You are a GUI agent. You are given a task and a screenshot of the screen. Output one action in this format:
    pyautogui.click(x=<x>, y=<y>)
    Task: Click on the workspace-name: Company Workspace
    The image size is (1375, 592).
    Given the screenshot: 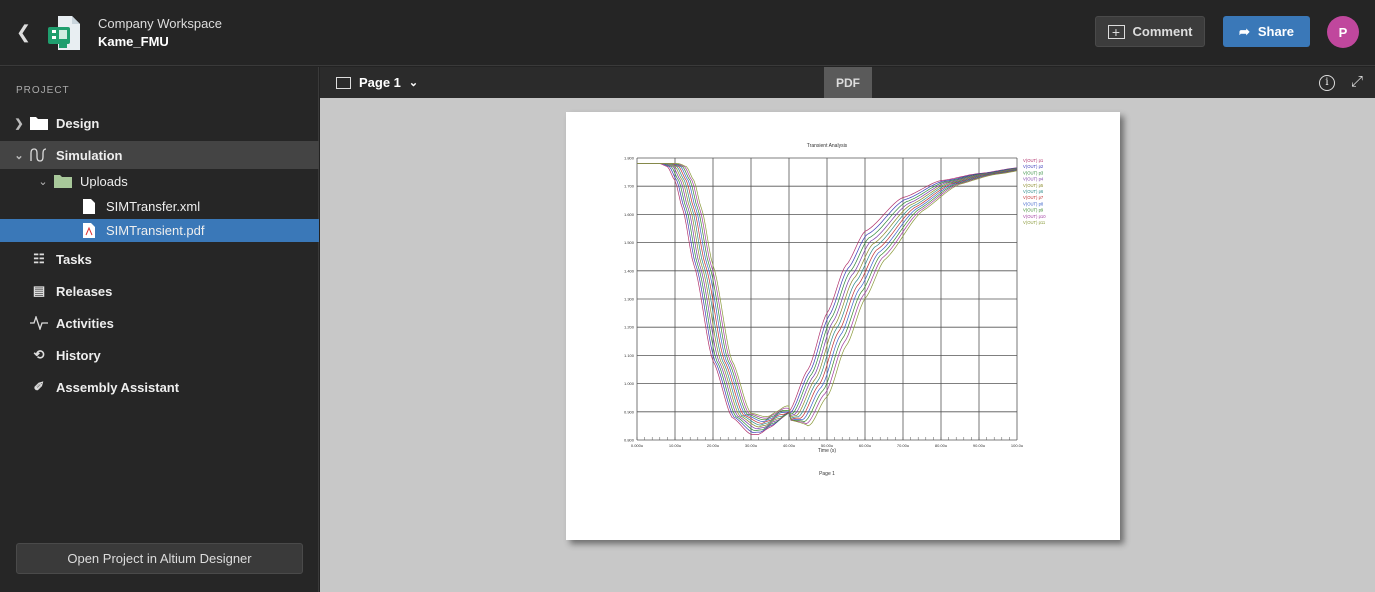 What is the action you would take?
    pyautogui.click(x=160, y=23)
    